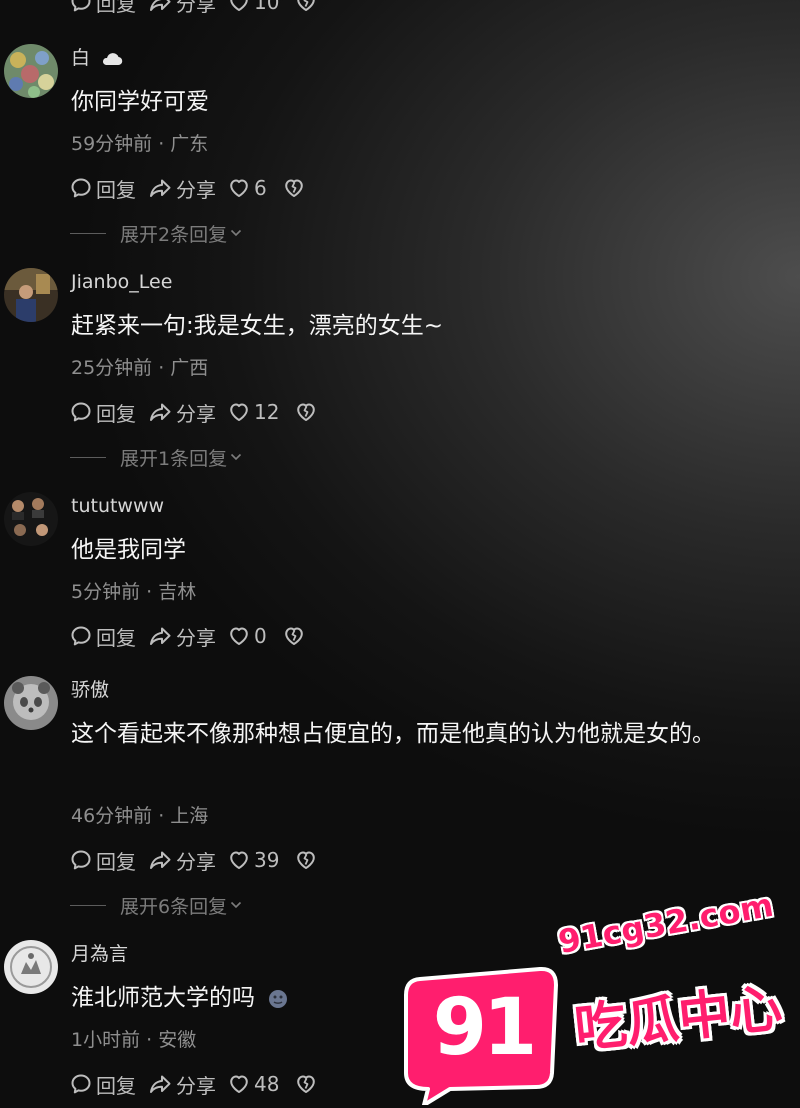 The width and height of the screenshot is (800, 1108). I want to click on username-text: 骄傲, so click(90, 690).